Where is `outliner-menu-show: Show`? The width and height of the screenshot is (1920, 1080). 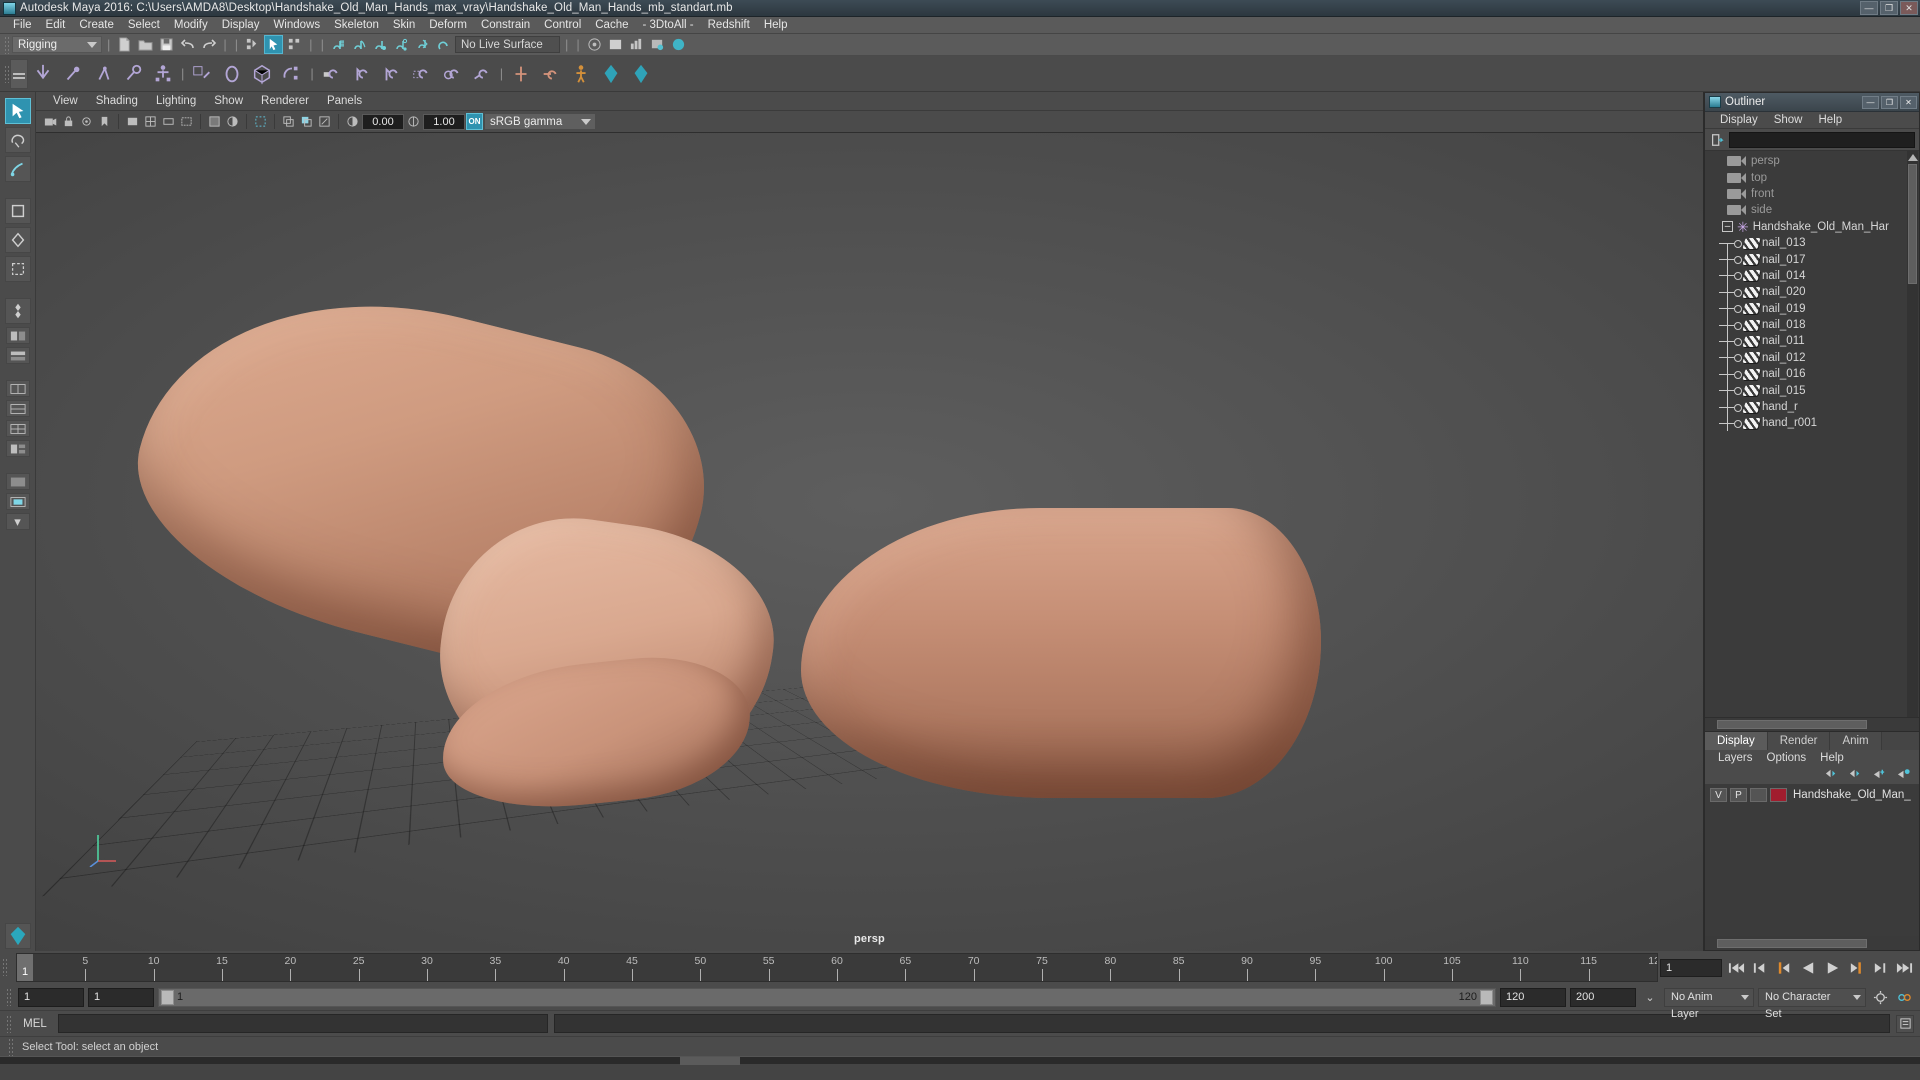
outliner-menu-show: Show is located at coordinates (1788, 120).